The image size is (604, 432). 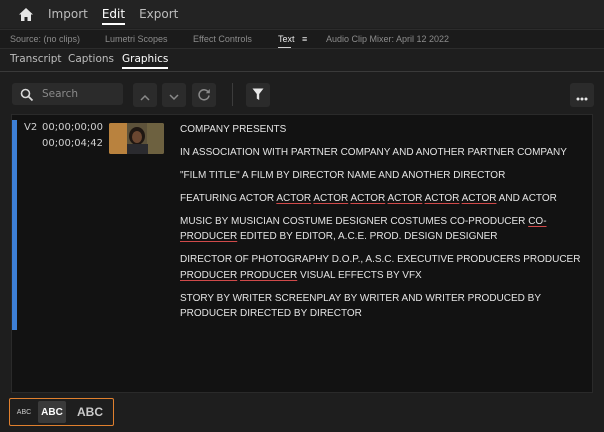 I want to click on top-menu-bar: Import Edit Export, so click(x=302, y=14).